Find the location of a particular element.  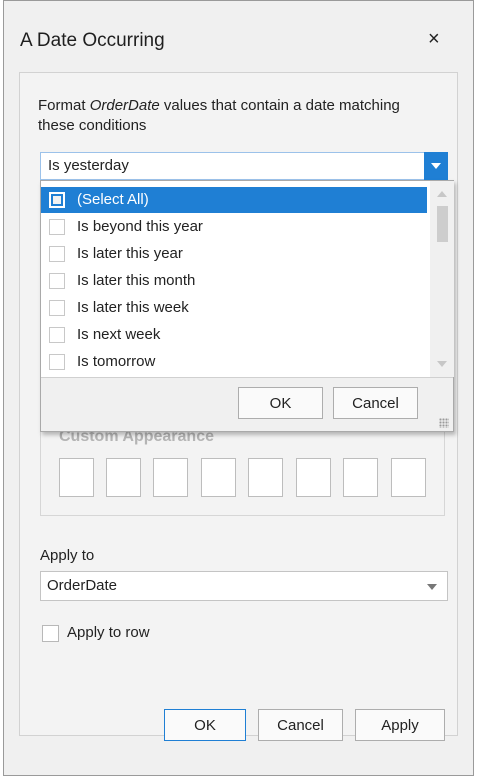

resize-grip-icon is located at coordinates (444, 423).